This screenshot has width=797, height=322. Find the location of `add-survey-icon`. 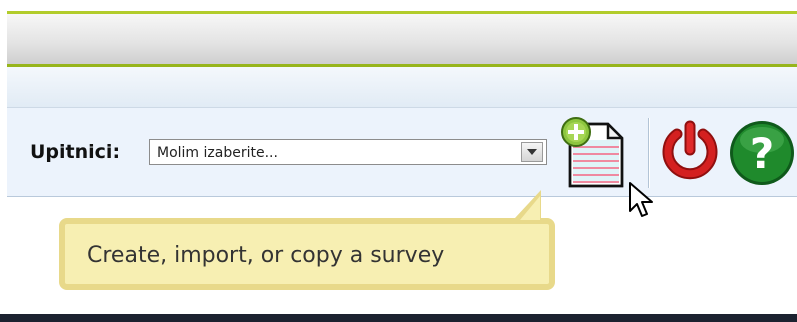

add-survey-icon is located at coordinates (592, 152).